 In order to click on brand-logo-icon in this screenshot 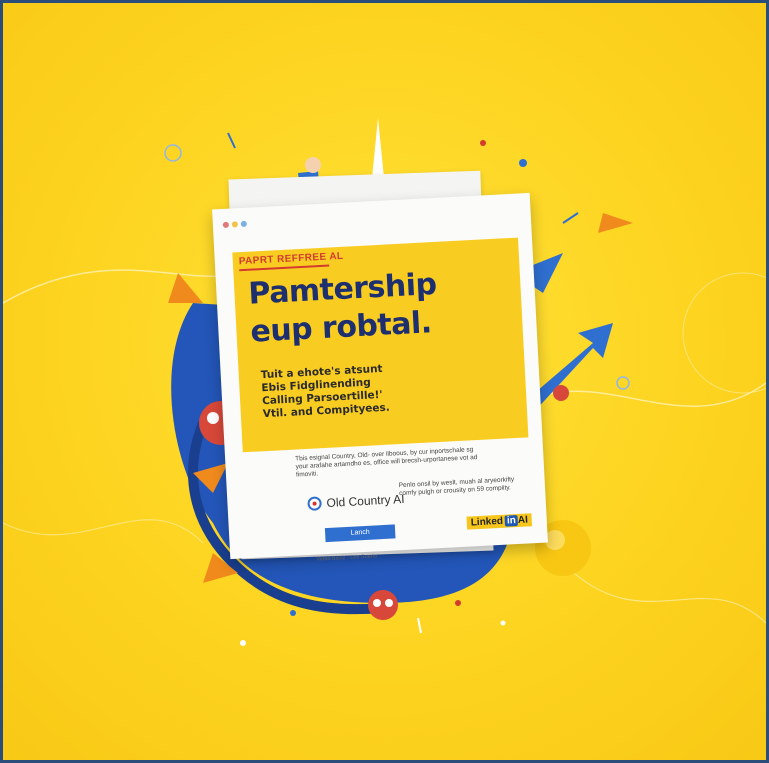, I will do `click(314, 503)`.